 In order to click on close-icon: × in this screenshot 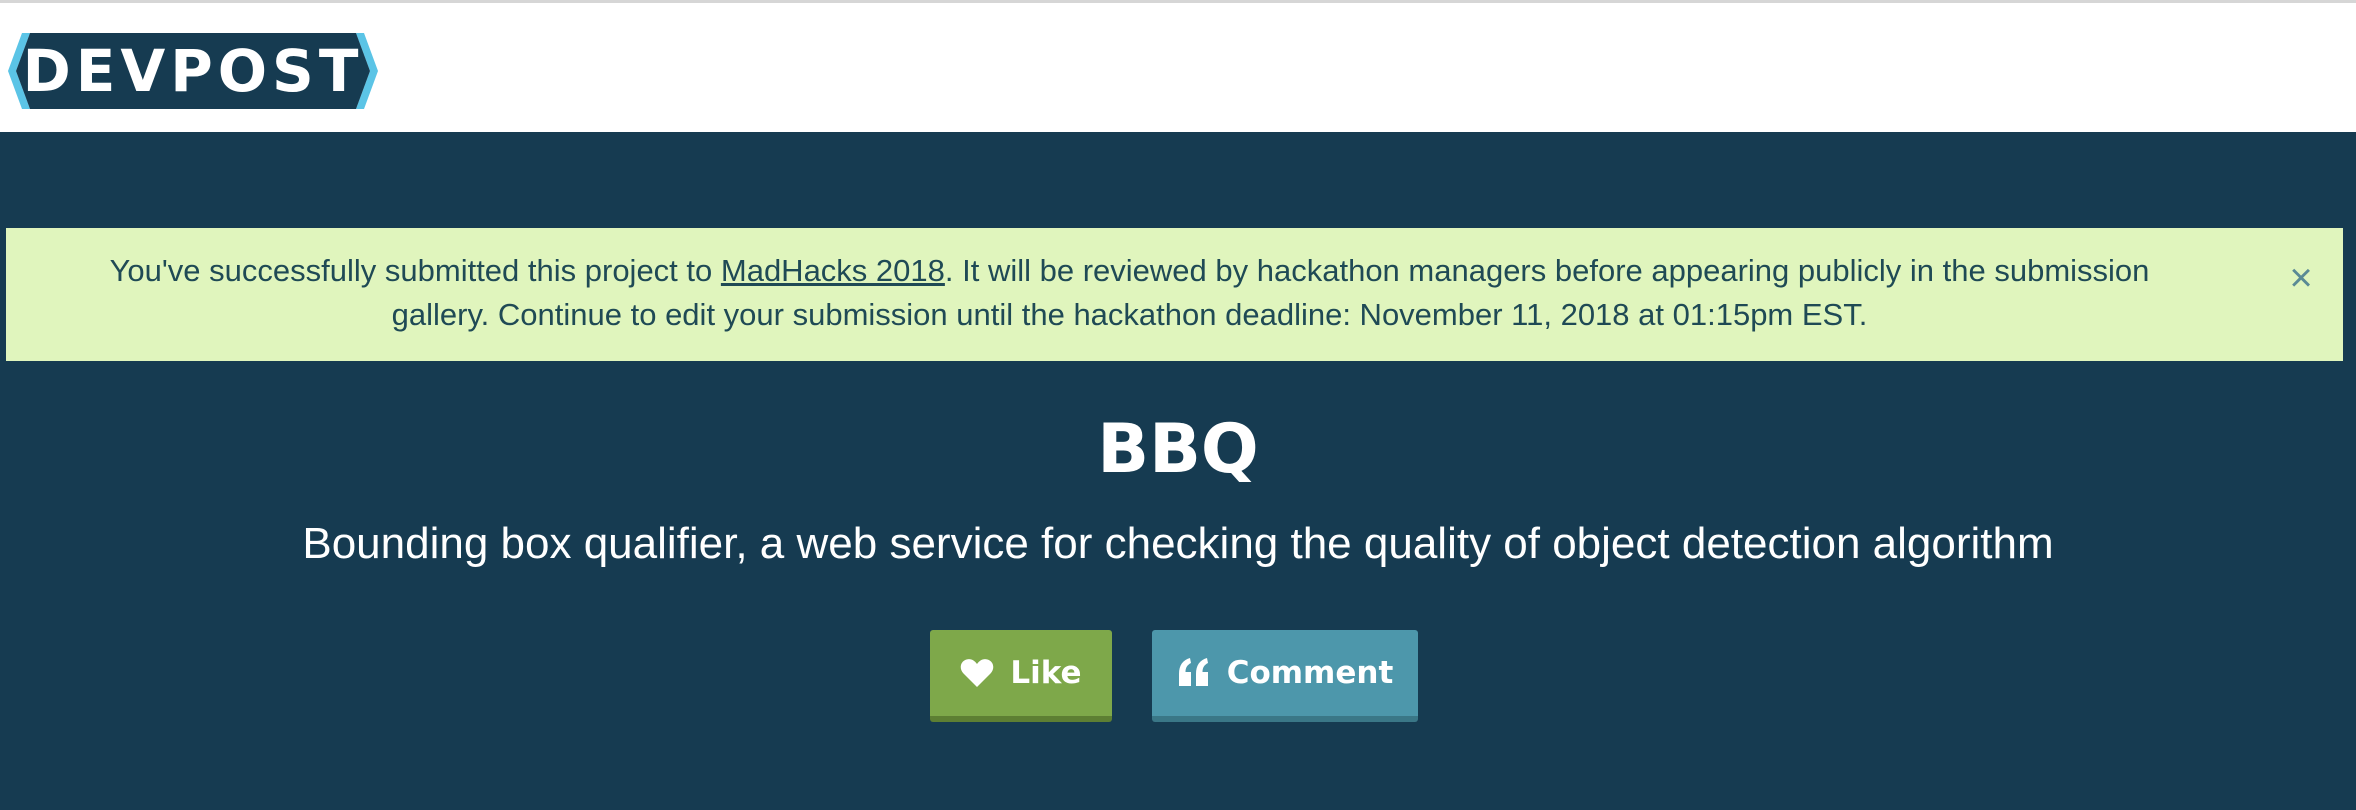, I will do `click(2301, 278)`.